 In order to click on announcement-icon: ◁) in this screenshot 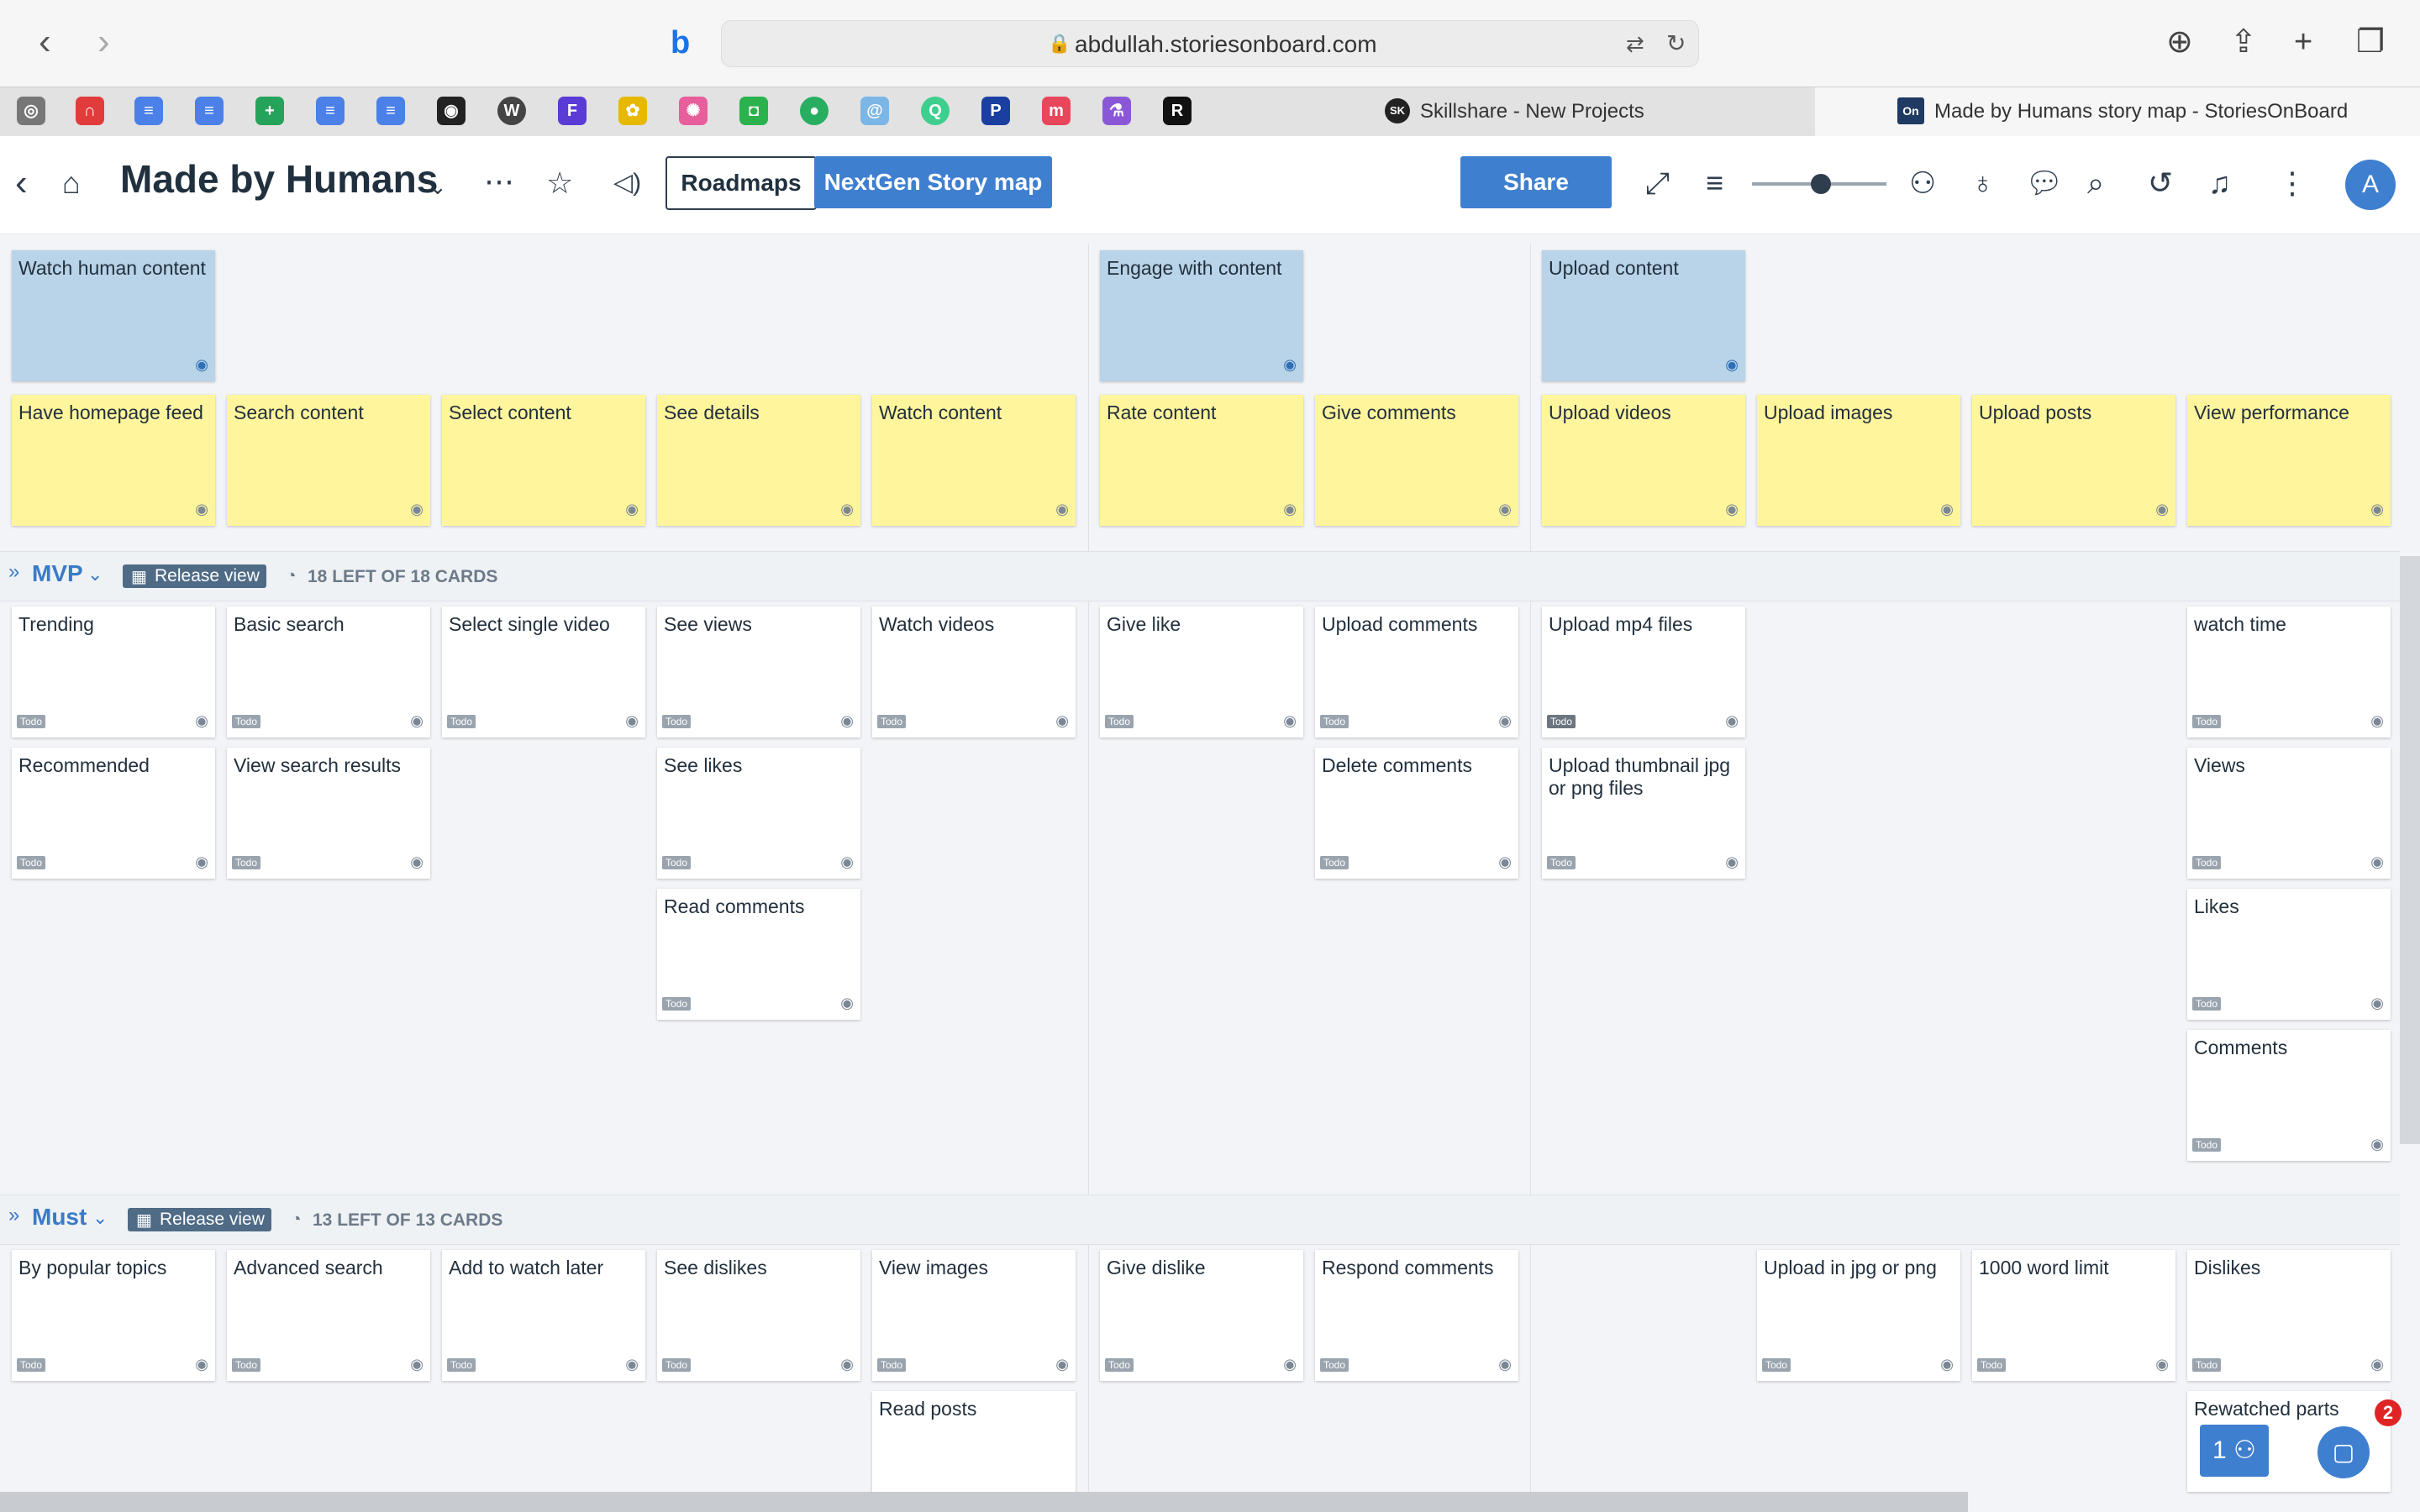, I will do `click(627, 183)`.